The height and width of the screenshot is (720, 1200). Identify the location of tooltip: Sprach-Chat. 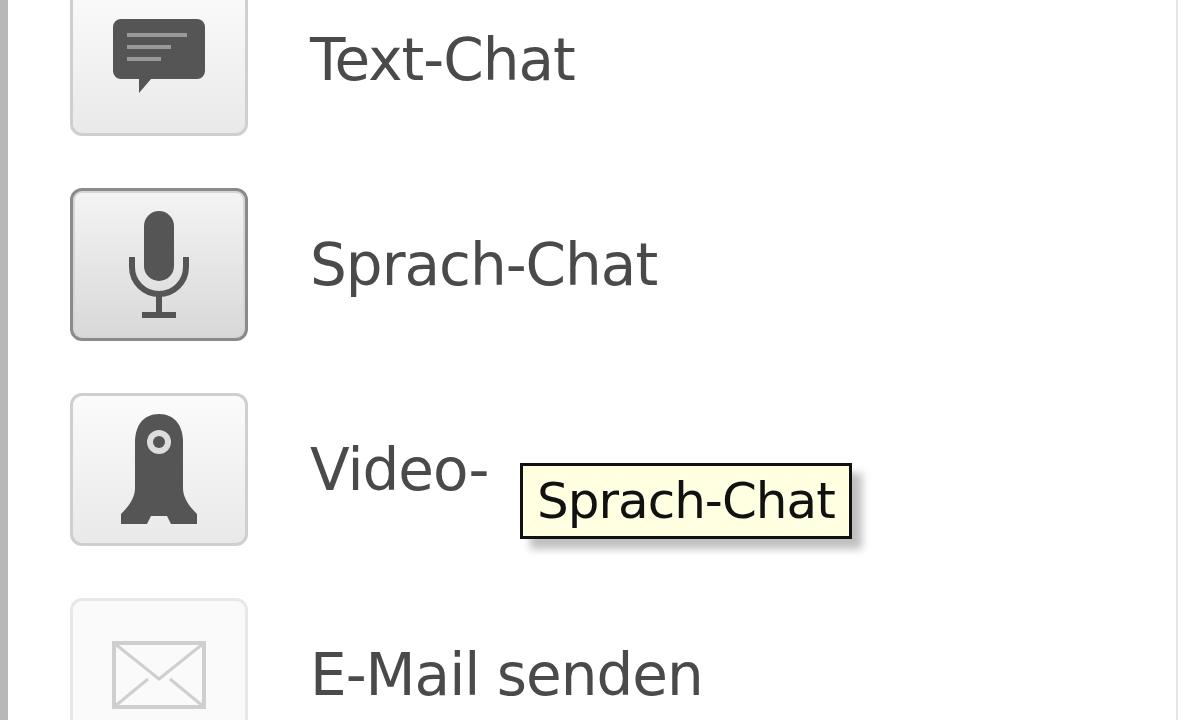
(686, 501).